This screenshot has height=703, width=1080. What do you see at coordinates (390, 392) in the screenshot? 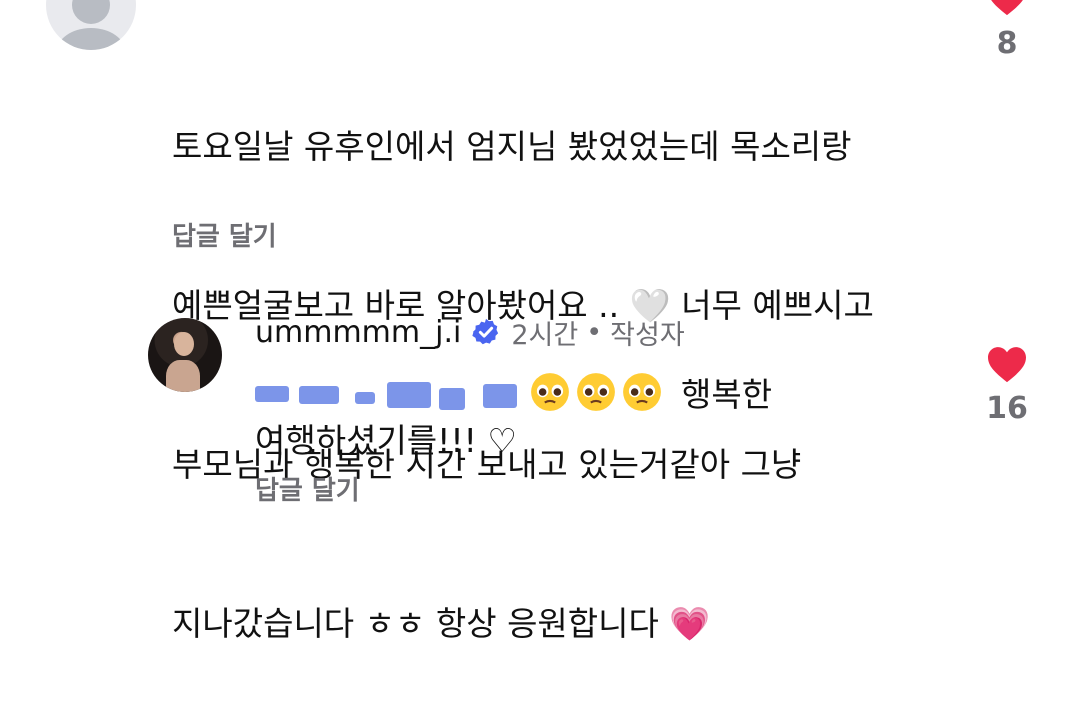
I see `blurred-mention` at bounding box center [390, 392].